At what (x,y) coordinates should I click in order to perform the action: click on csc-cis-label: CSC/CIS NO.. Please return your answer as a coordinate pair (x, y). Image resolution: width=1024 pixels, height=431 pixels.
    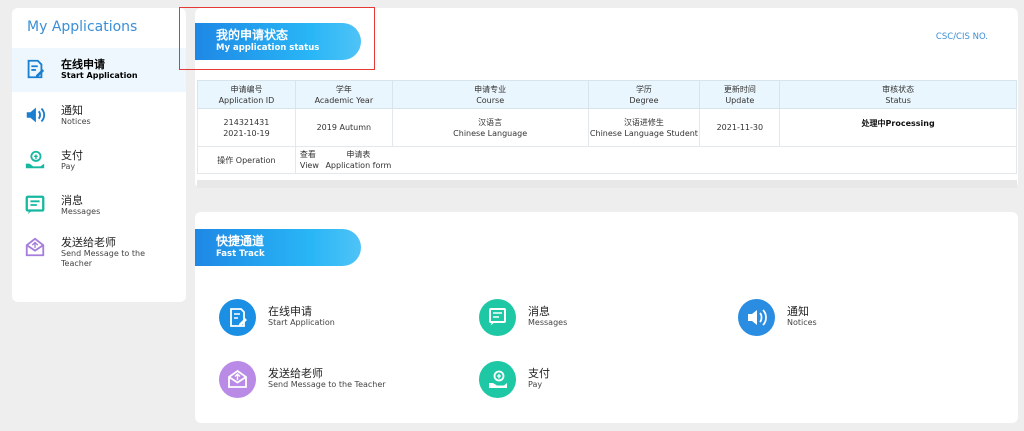
    Looking at the image, I should click on (961, 37).